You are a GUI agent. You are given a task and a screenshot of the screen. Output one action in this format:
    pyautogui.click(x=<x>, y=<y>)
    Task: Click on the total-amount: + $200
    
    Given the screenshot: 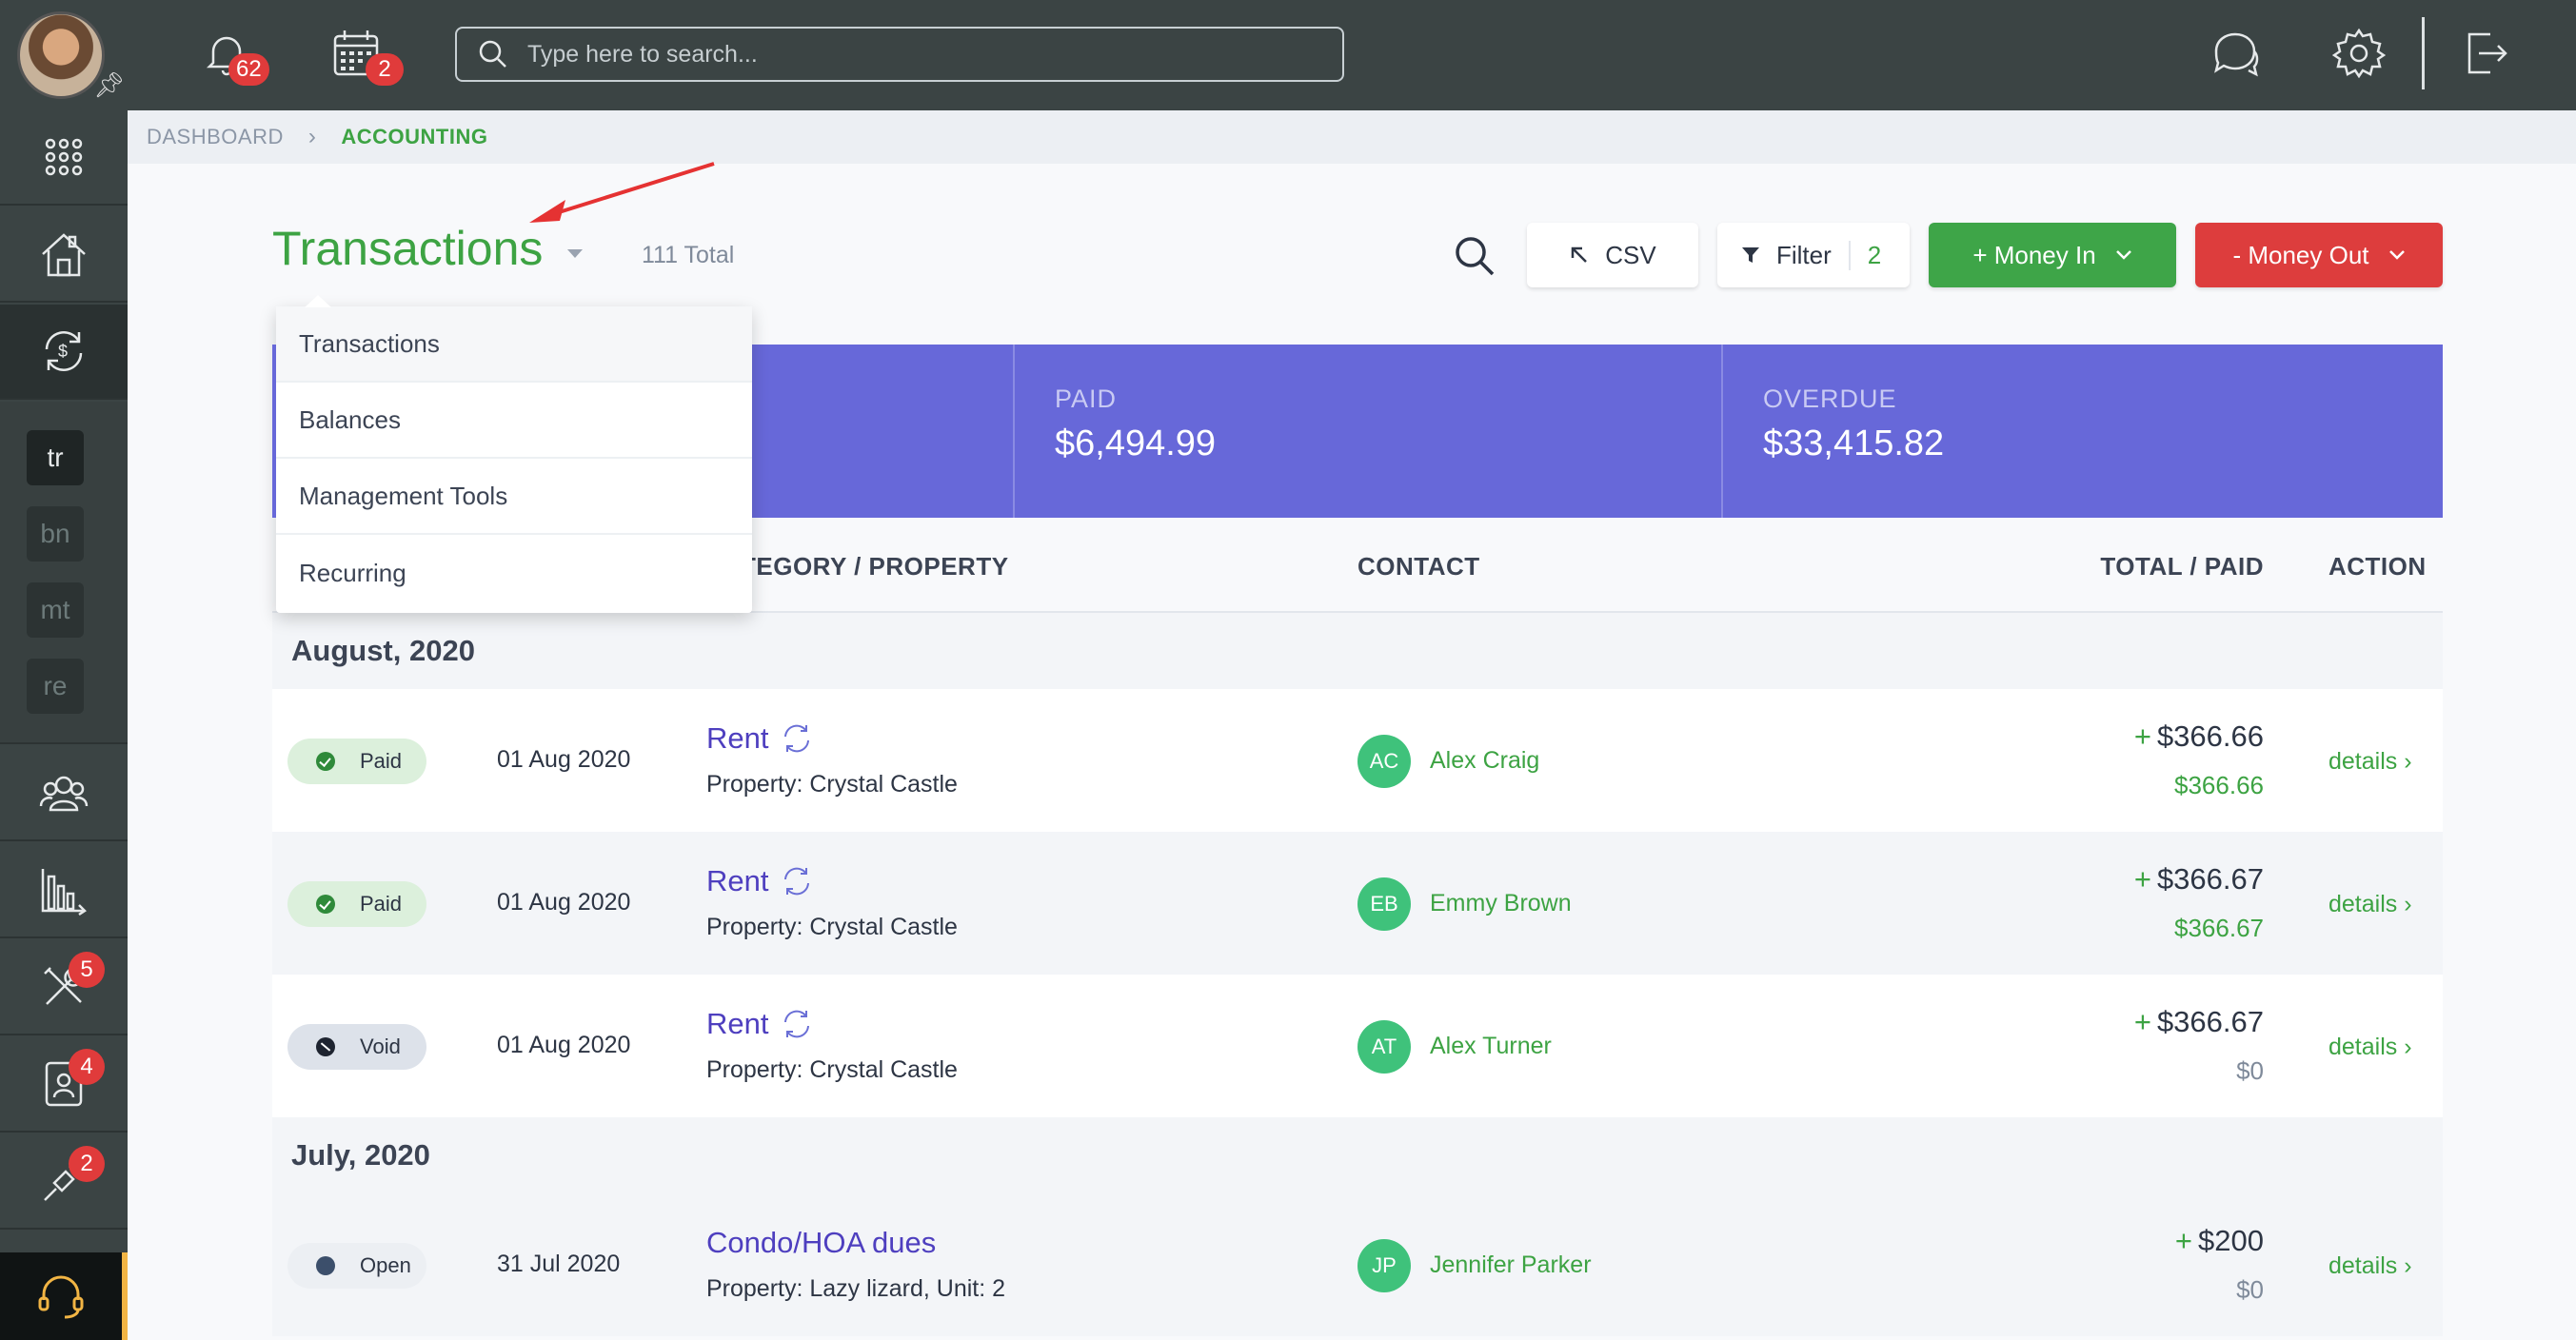 What is the action you would take?
    pyautogui.click(x=2219, y=1241)
    